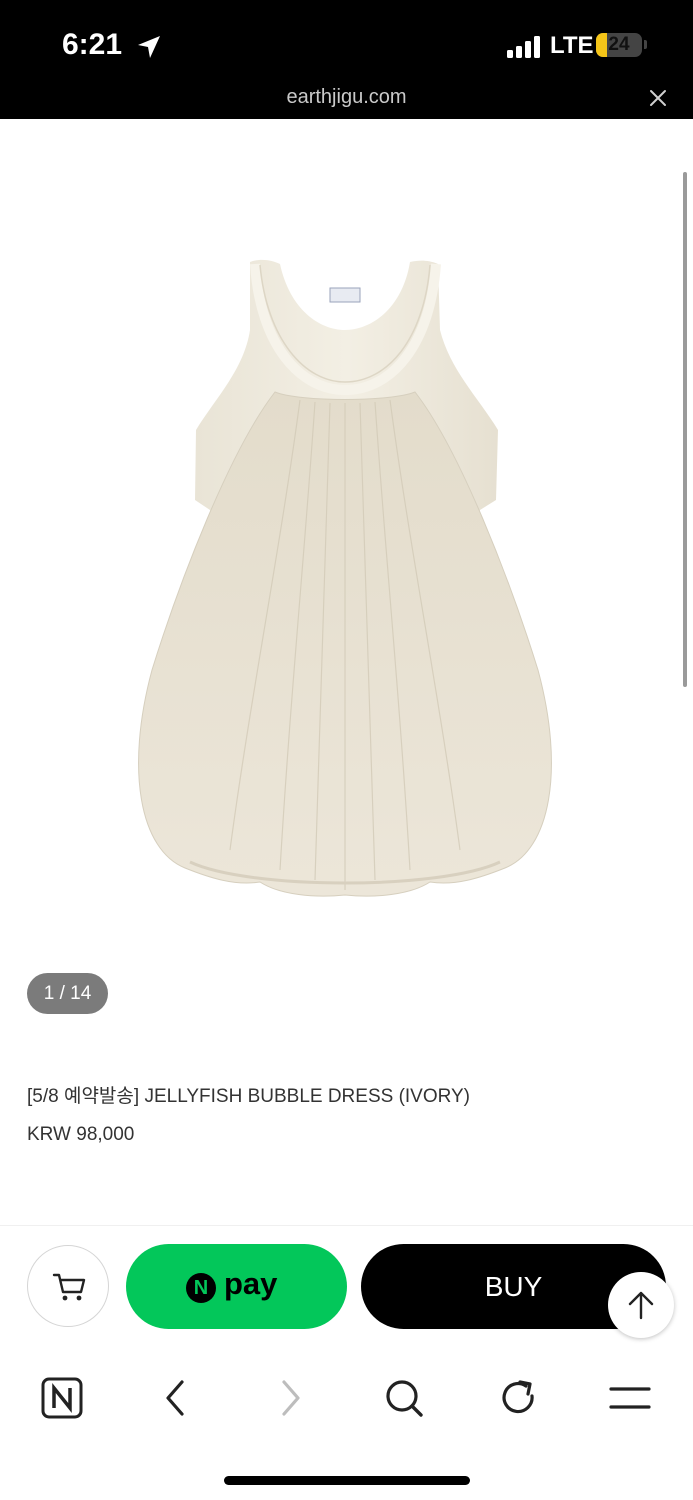 This screenshot has height=1500, width=693. Describe the element at coordinates (92, 44) in the screenshot. I see `status-time: 6:21` at that location.